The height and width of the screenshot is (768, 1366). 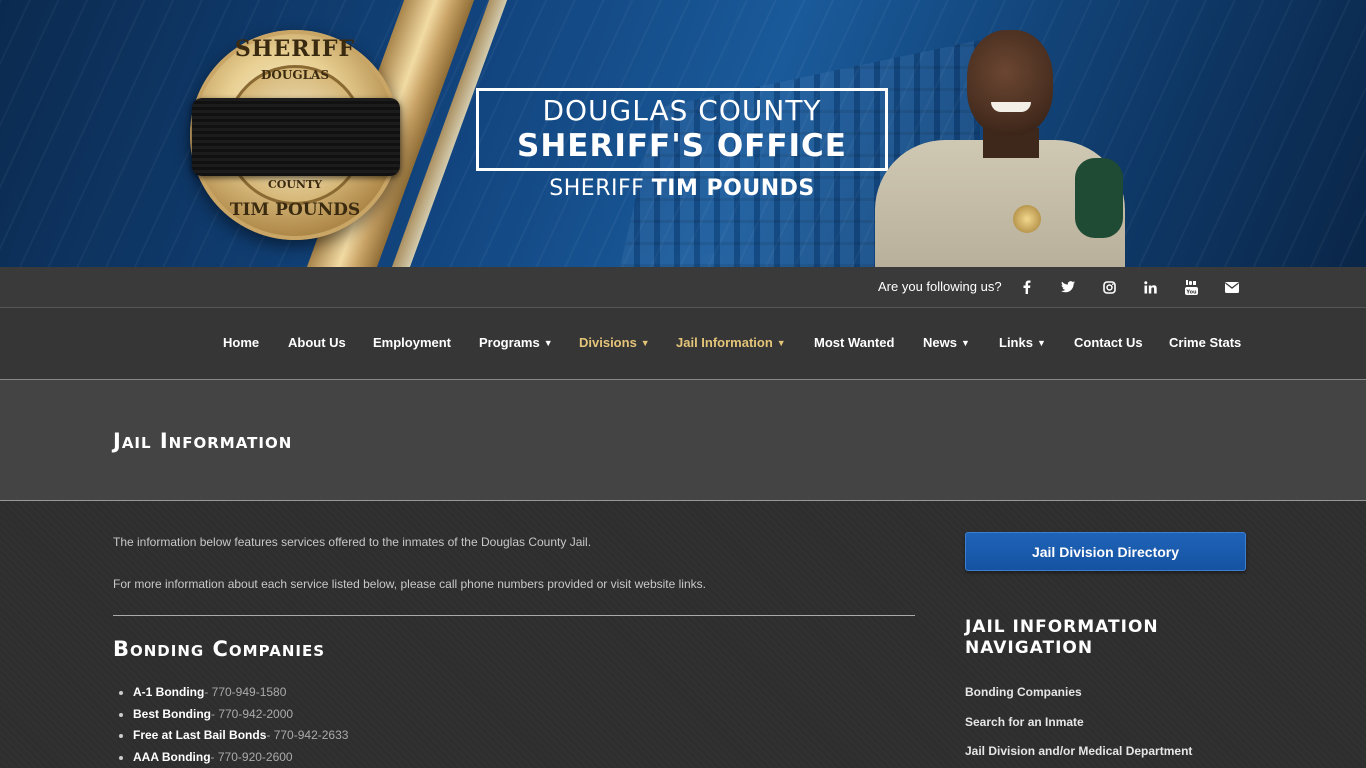 I want to click on social-label: Are you following us?, so click(x=940, y=286).